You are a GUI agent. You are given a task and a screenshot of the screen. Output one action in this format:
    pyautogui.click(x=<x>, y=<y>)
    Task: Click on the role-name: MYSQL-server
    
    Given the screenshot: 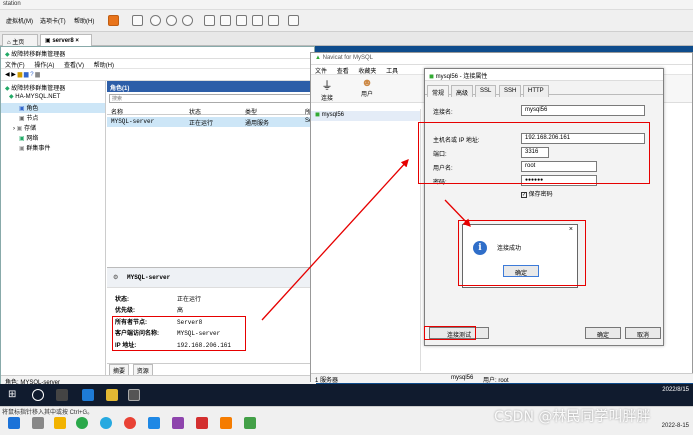 What is the action you would take?
    pyautogui.click(x=133, y=121)
    